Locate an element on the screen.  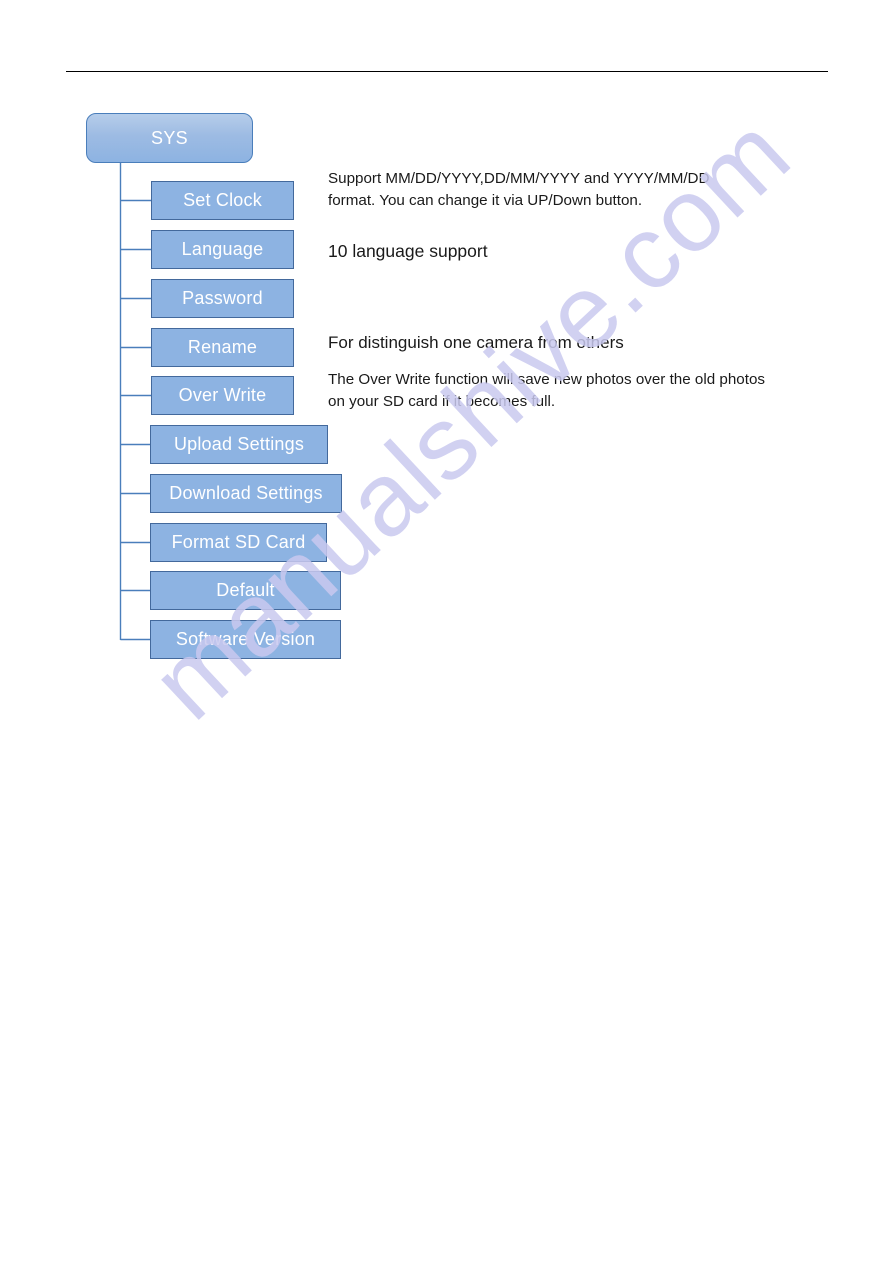
tree-node-over-write-label: Over Write is located at coordinates (222, 395).